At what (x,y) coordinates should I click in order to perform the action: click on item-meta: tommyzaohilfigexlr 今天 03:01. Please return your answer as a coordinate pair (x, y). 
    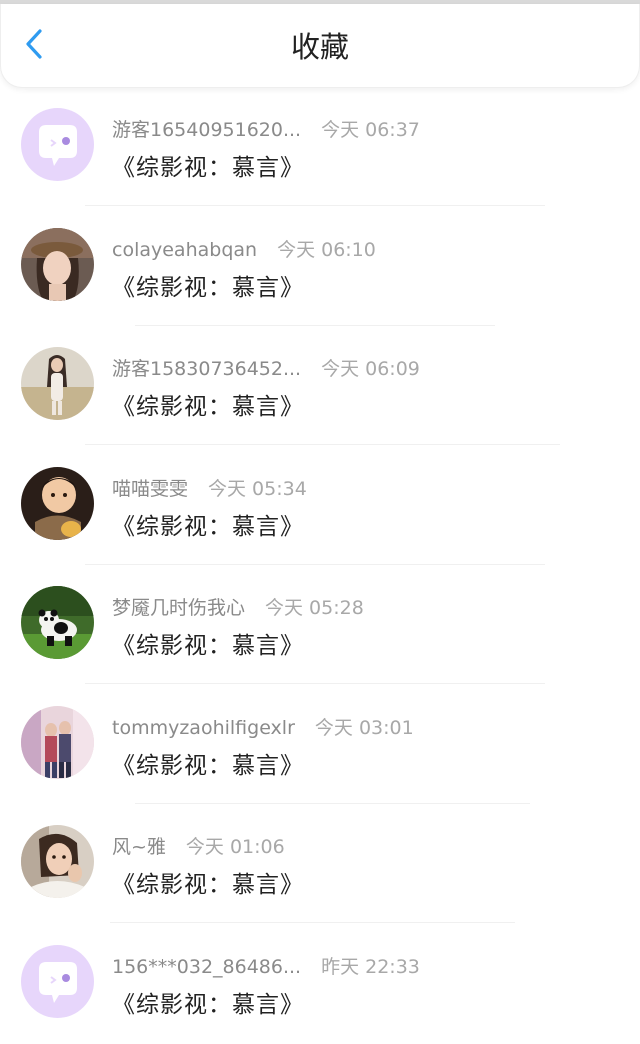
    Looking at the image, I should click on (263, 726).